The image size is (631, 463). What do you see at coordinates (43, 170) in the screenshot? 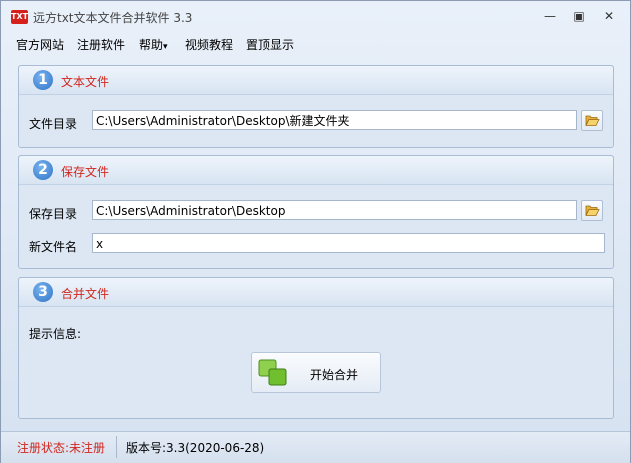
I see `step-number-badge: 2` at bounding box center [43, 170].